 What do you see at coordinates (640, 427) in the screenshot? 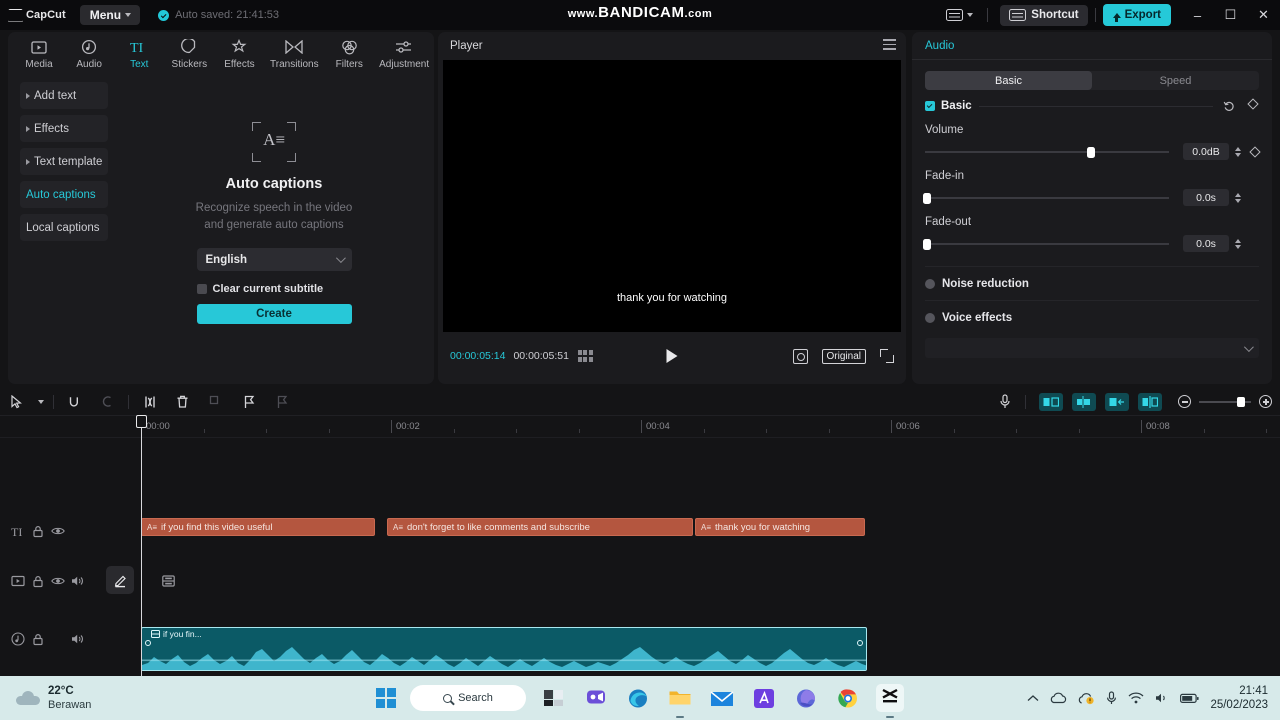
I see `timeline-ruler: 00:00 00:02 00:04 00:06 00:08` at bounding box center [640, 427].